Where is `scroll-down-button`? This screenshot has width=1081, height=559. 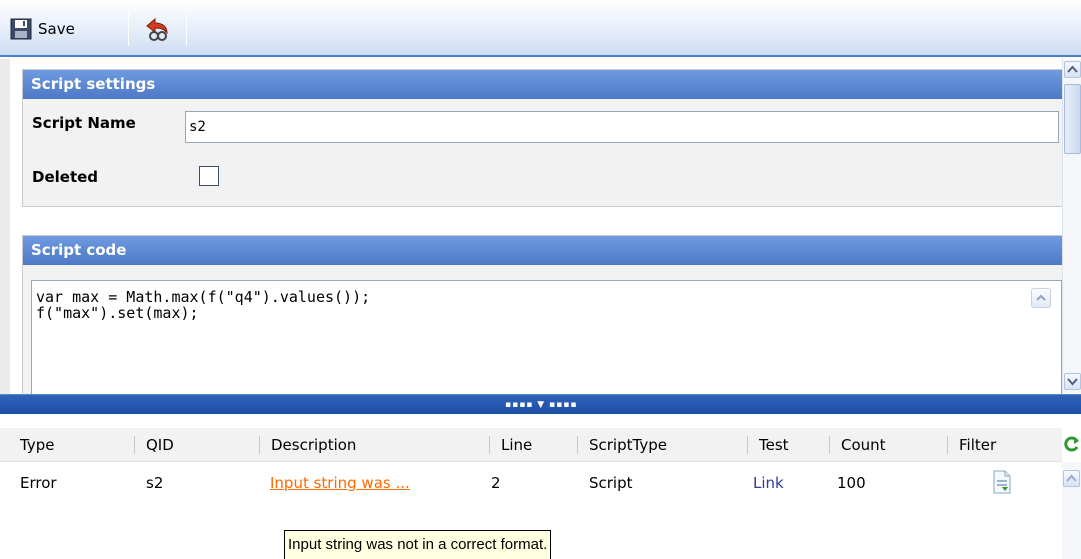
scroll-down-button is located at coordinates (1072, 381).